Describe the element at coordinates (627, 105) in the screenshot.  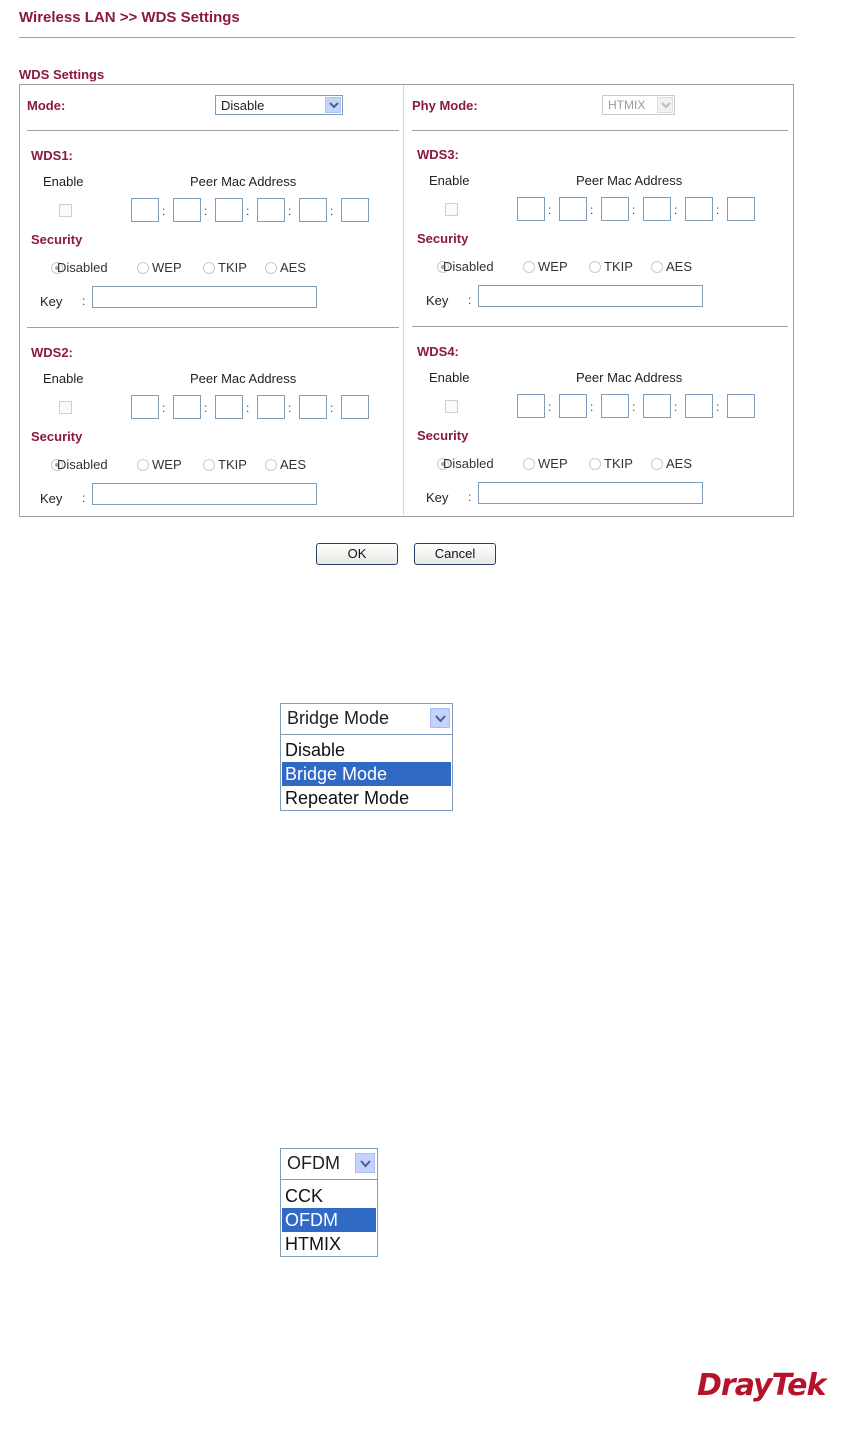
I see `phy-mode-select-value: HTMIX` at that location.